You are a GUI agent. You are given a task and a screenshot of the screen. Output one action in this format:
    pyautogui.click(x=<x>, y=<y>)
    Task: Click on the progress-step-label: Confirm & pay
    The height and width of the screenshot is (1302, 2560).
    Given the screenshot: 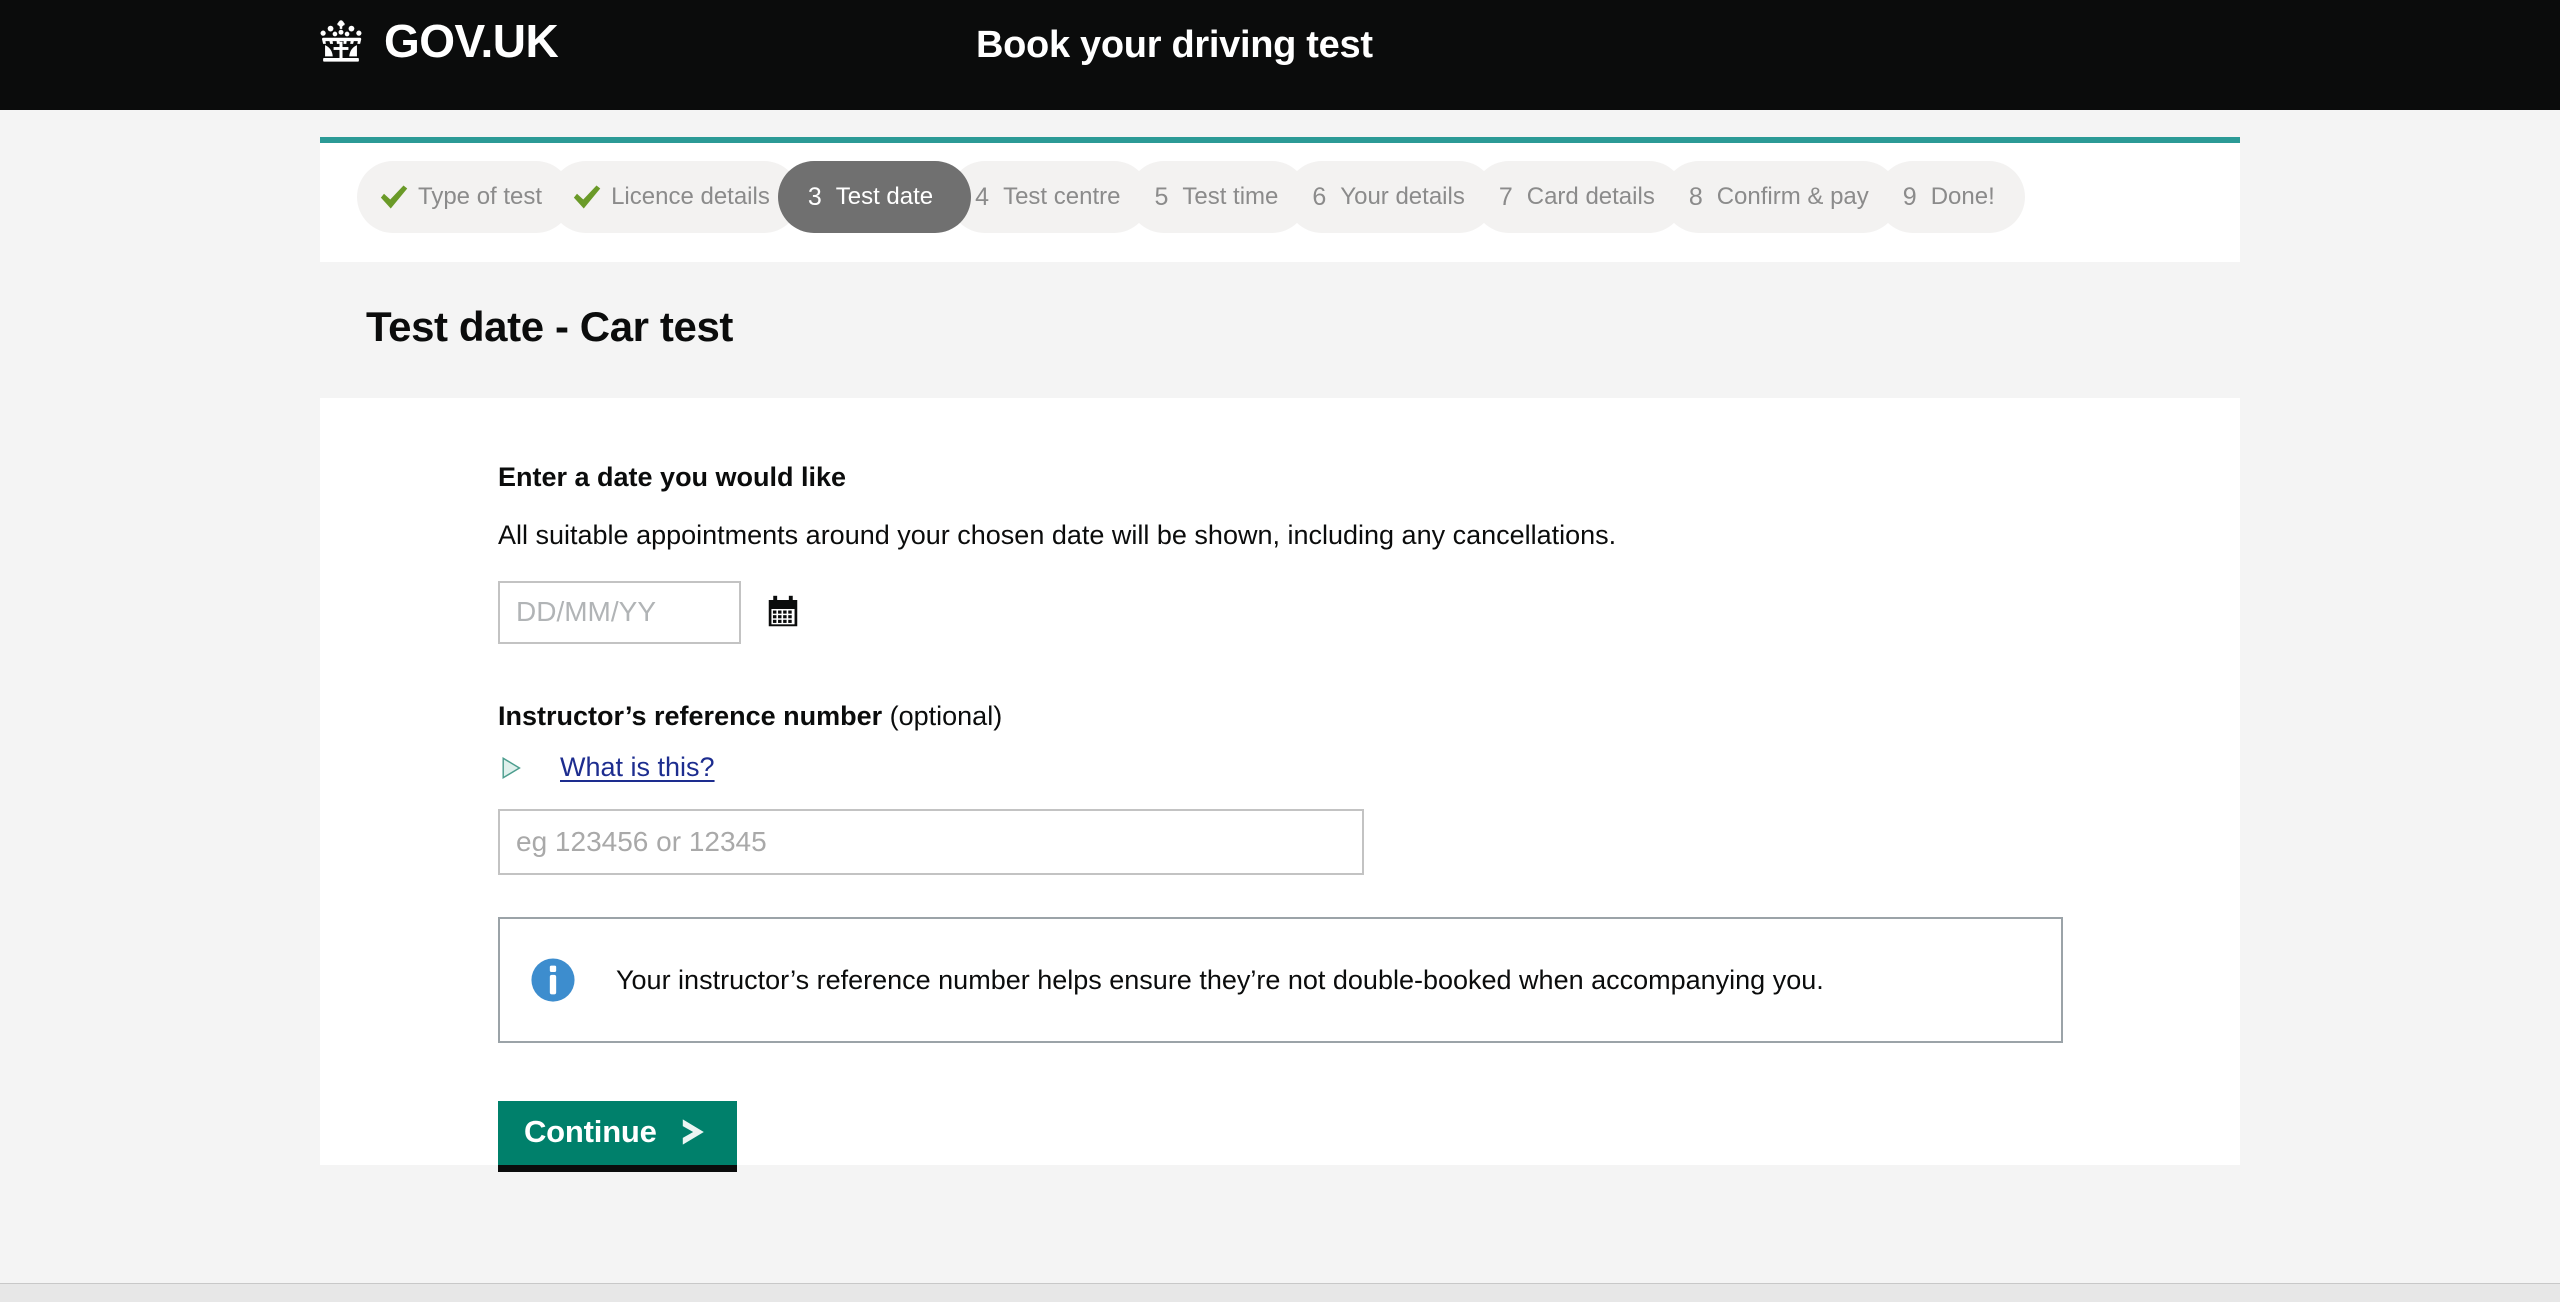 What is the action you would take?
    pyautogui.click(x=1792, y=196)
    